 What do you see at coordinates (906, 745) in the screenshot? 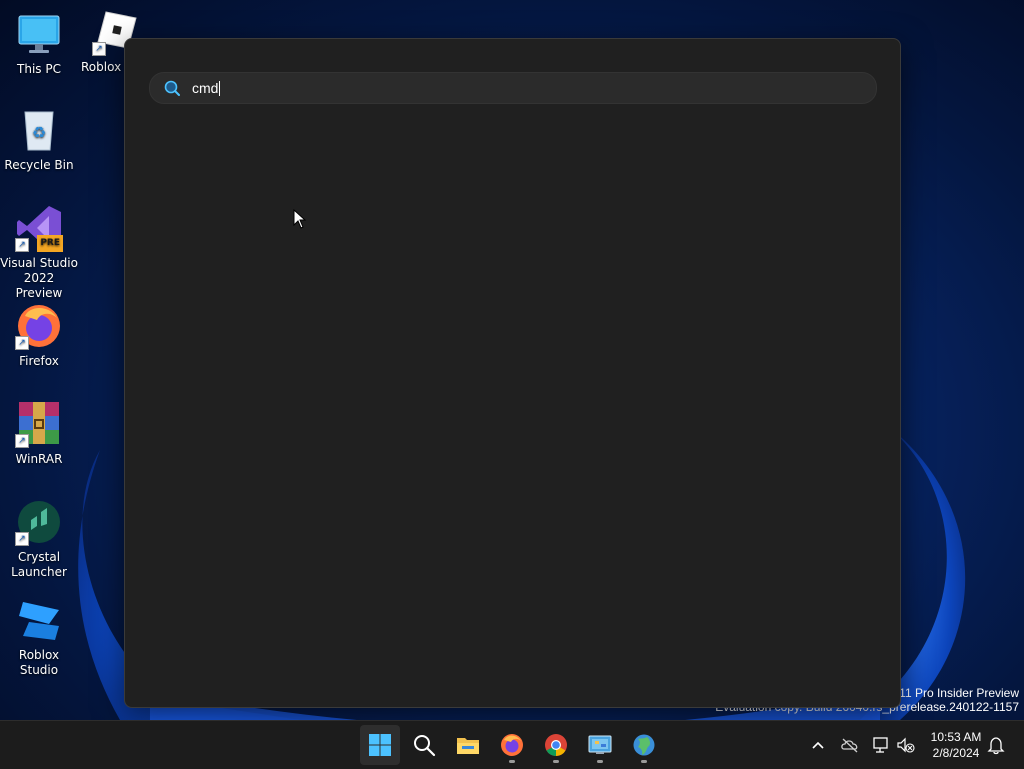
I see `volume-muted-icon` at bounding box center [906, 745].